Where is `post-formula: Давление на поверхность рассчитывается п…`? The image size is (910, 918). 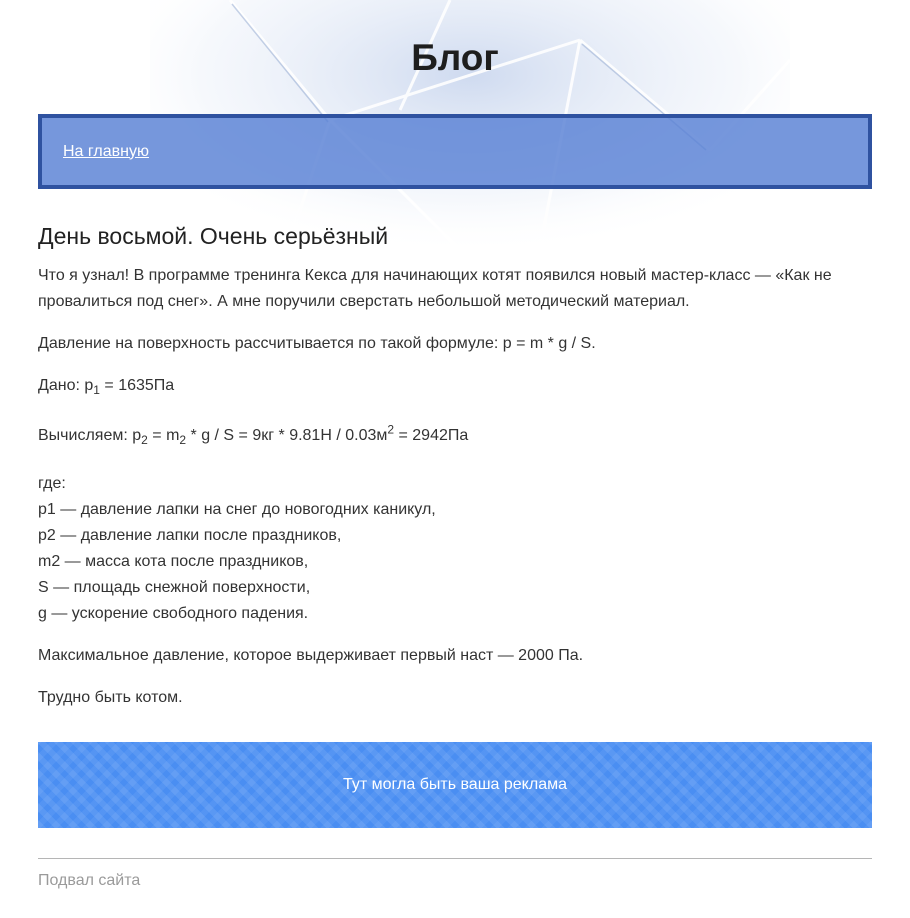 post-formula: Давление на поверхность рассчитывается п… is located at coordinates (317, 343).